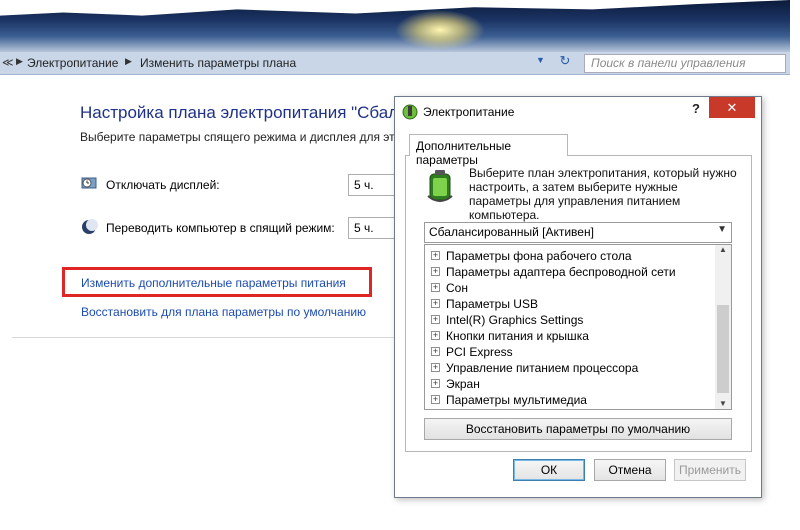 This screenshot has width=800, height=530. What do you see at coordinates (440, 30) in the screenshot?
I see `titlebar-glow` at bounding box center [440, 30].